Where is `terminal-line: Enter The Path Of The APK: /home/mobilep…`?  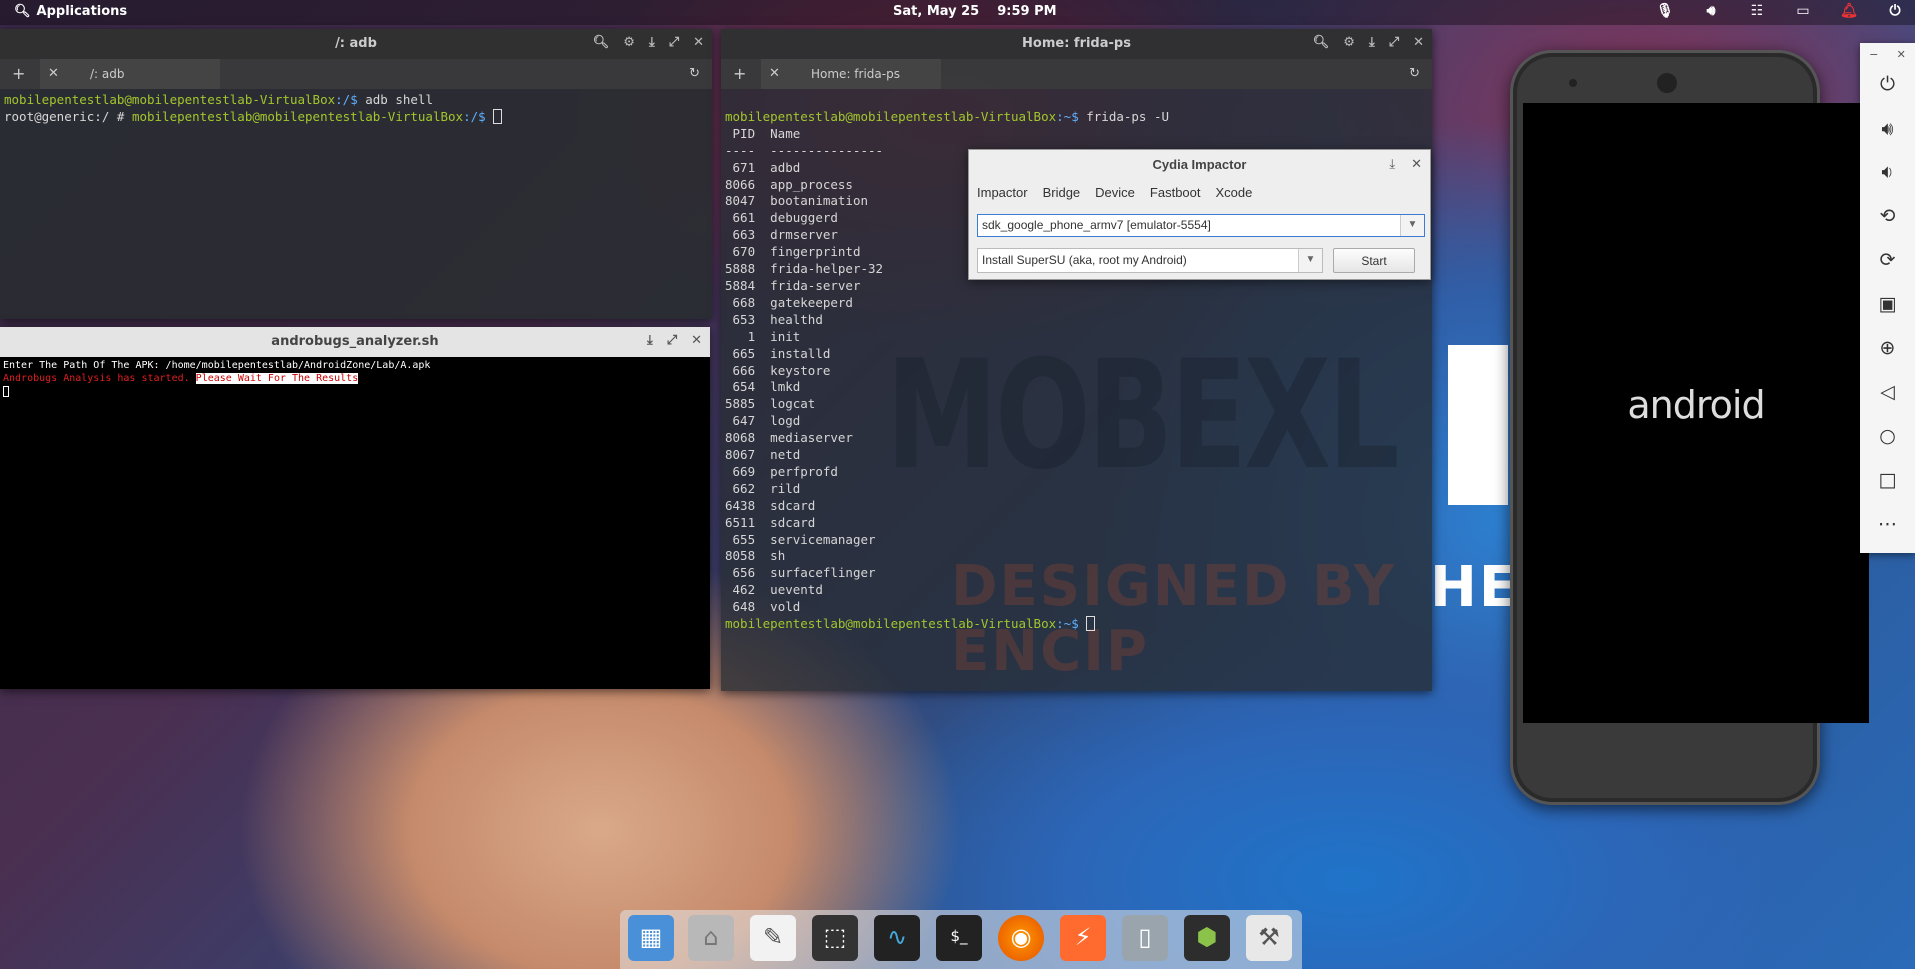
terminal-line: Enter The Path Of The APK: /home/mobilep… is located at coordinates (217, 365).